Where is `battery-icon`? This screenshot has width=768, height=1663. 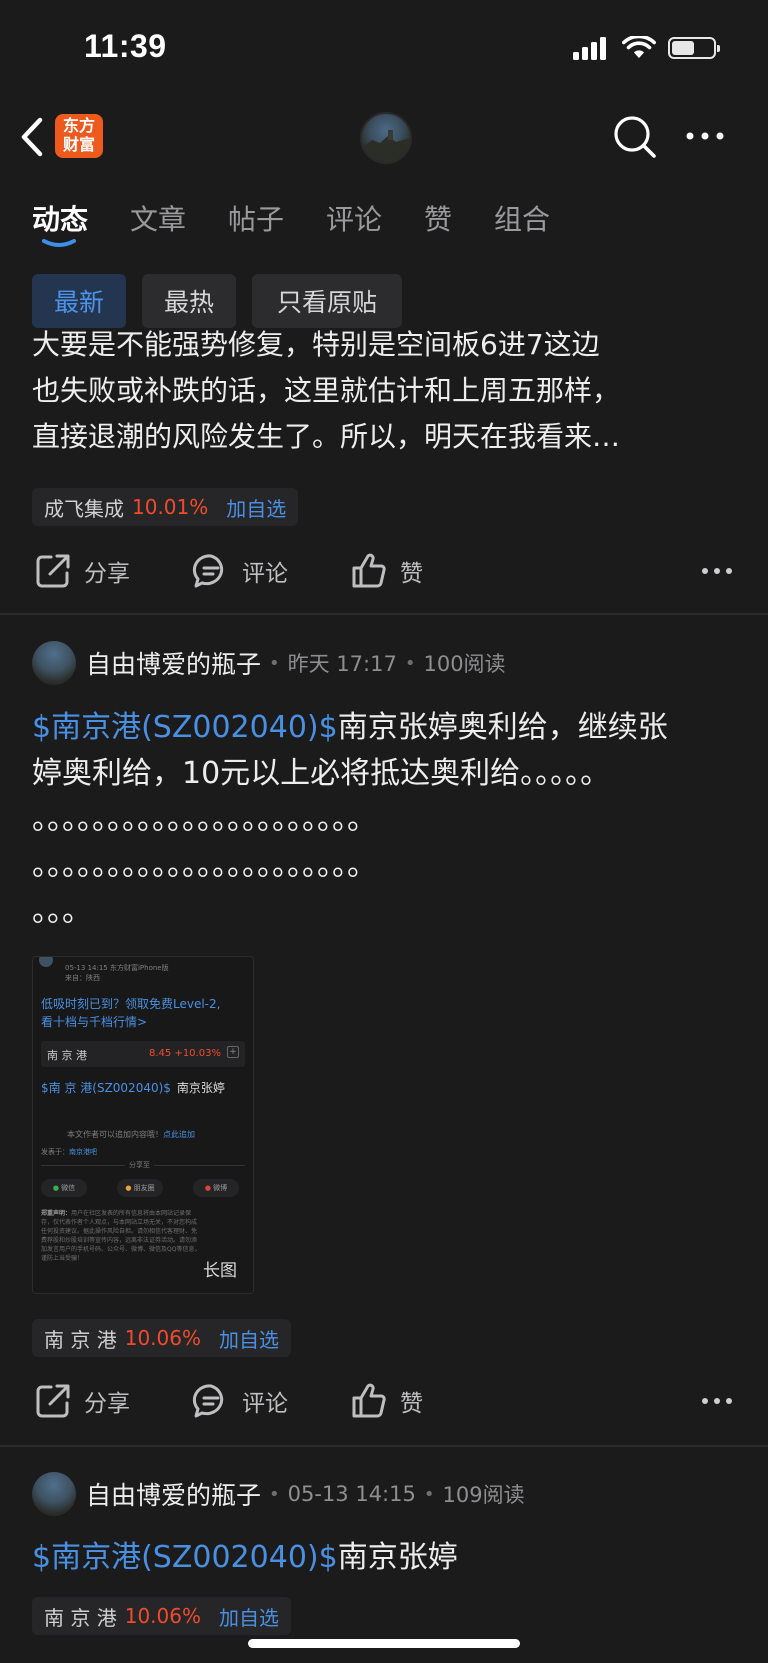
battery-icon is located at coordinates (694, 48).